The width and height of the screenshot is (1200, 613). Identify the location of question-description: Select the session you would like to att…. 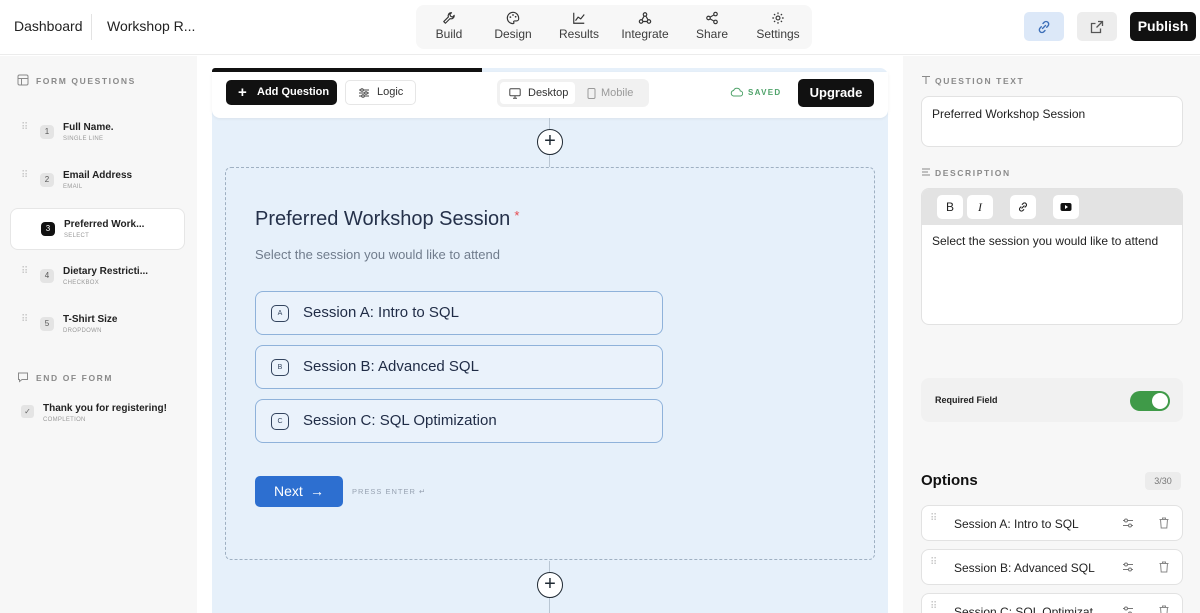
(377, 254).